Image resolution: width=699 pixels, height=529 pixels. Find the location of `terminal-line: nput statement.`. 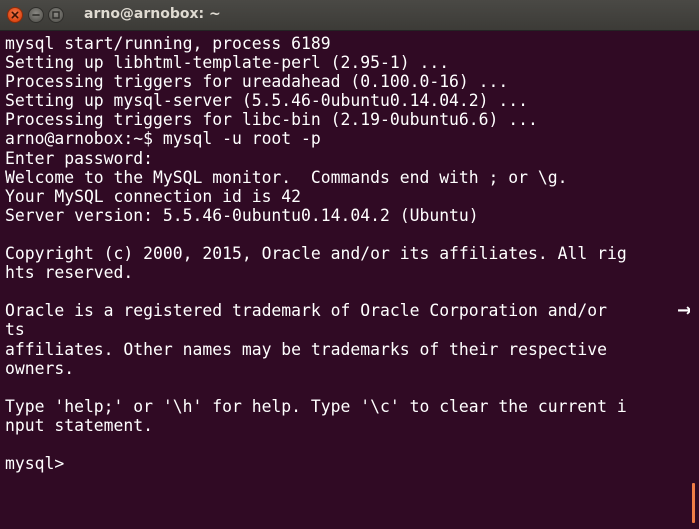

terminal-line: nput statement. is located at coordinates (79, 425).